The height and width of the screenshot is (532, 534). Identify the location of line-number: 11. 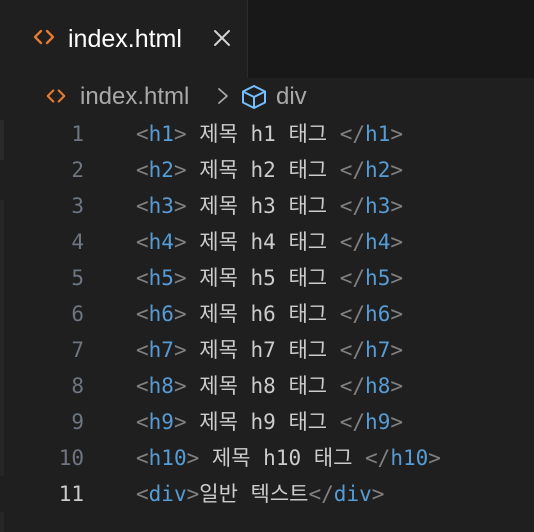
(71, 494).